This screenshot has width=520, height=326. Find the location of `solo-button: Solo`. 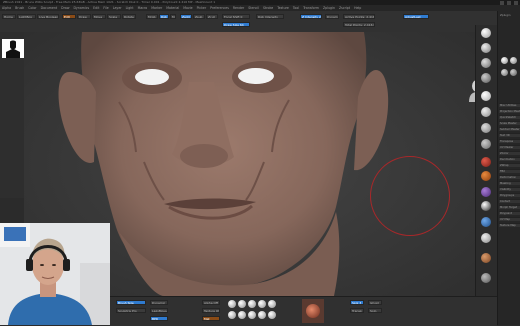

solo-button: Solo is located at coordinates (375, 310).